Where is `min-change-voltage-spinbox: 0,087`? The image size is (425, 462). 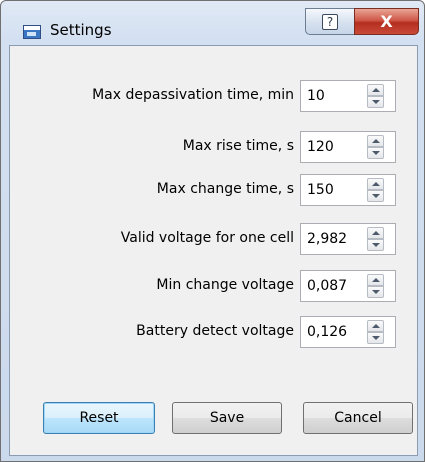
min-change-voltage-spinbox: 0,087 is located at coordinates (348, 286).